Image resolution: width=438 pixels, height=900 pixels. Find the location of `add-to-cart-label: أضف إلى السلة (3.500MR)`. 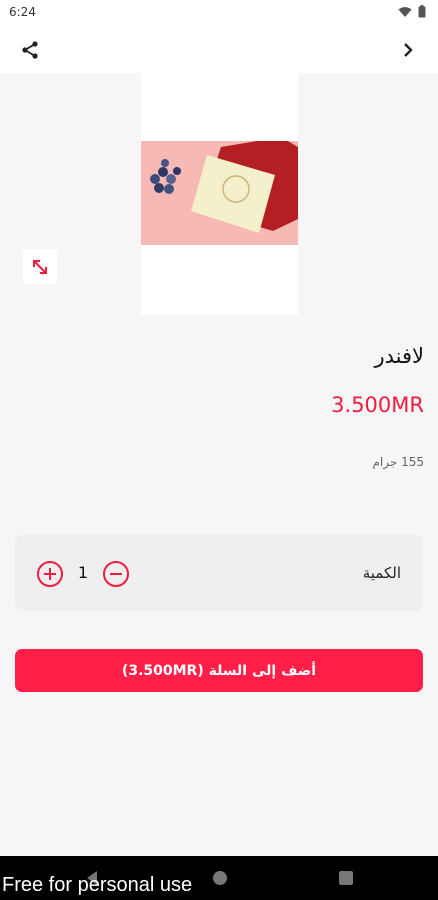

add-to-cart-label: أضف إلى السلة (3.500MR) is located at coordinates (219, 670).